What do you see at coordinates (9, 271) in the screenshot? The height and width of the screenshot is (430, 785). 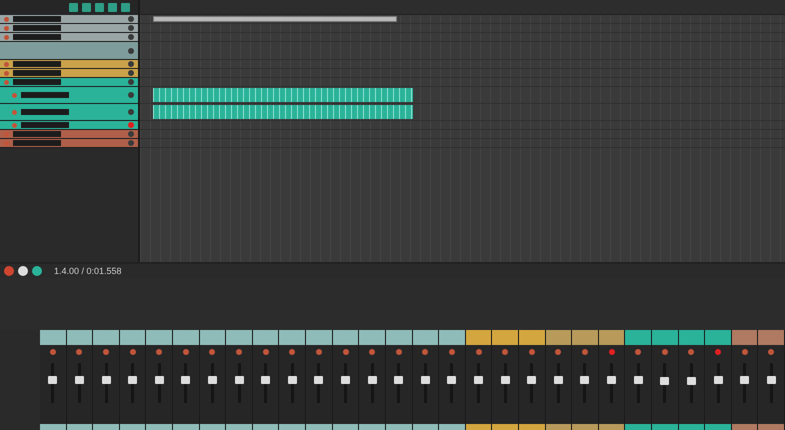 I see `record-button` at bounding box center [9, 271].